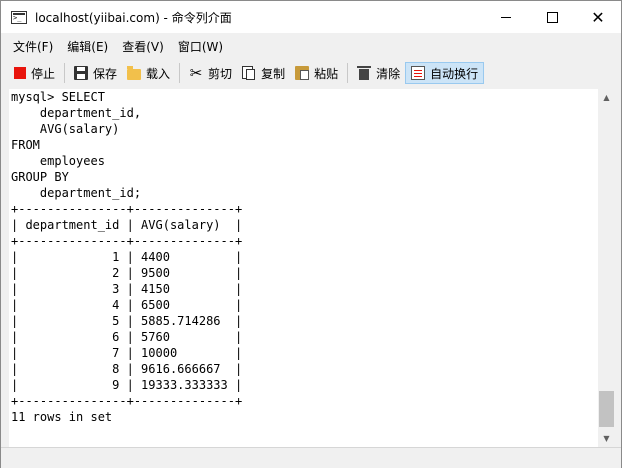 The image size is (622, 468). Describe the element at coordinates (43, 73) in the screenshot. I see `stop-label: 停止` at that location.